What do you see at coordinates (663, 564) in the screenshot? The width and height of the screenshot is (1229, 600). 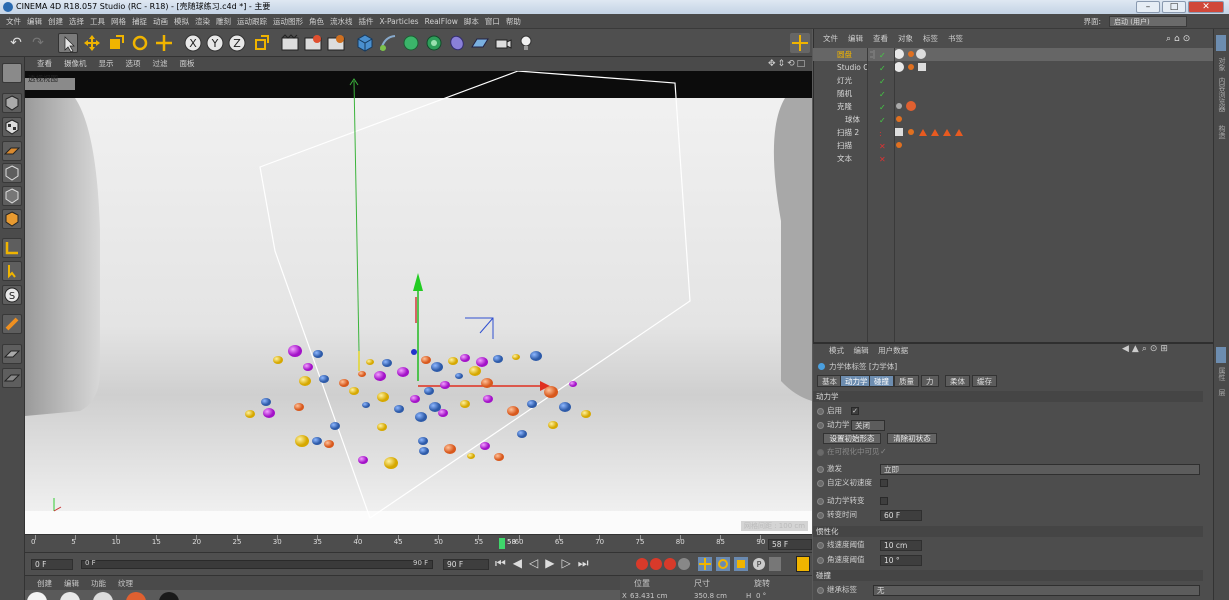 I see `record-buttons` at bounding box center [663, 564].